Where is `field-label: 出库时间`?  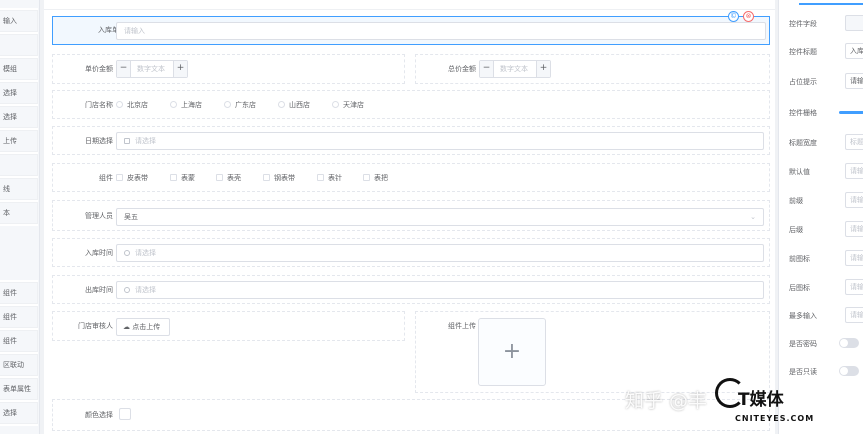 field-label: 出库时间 is located at coordinates (99, 290).